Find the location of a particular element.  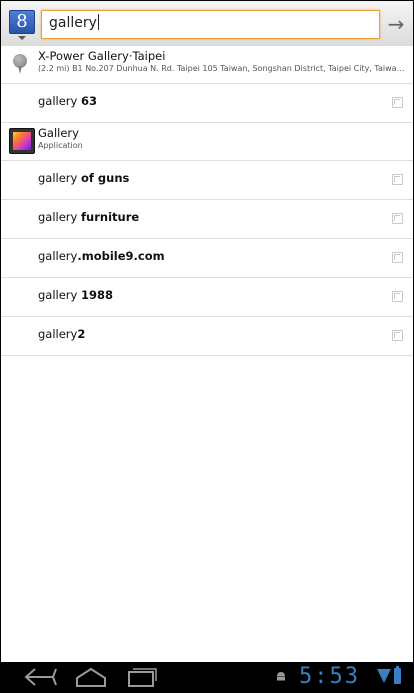

suggestion-completion: 2 is located at coordinates (81, 334).